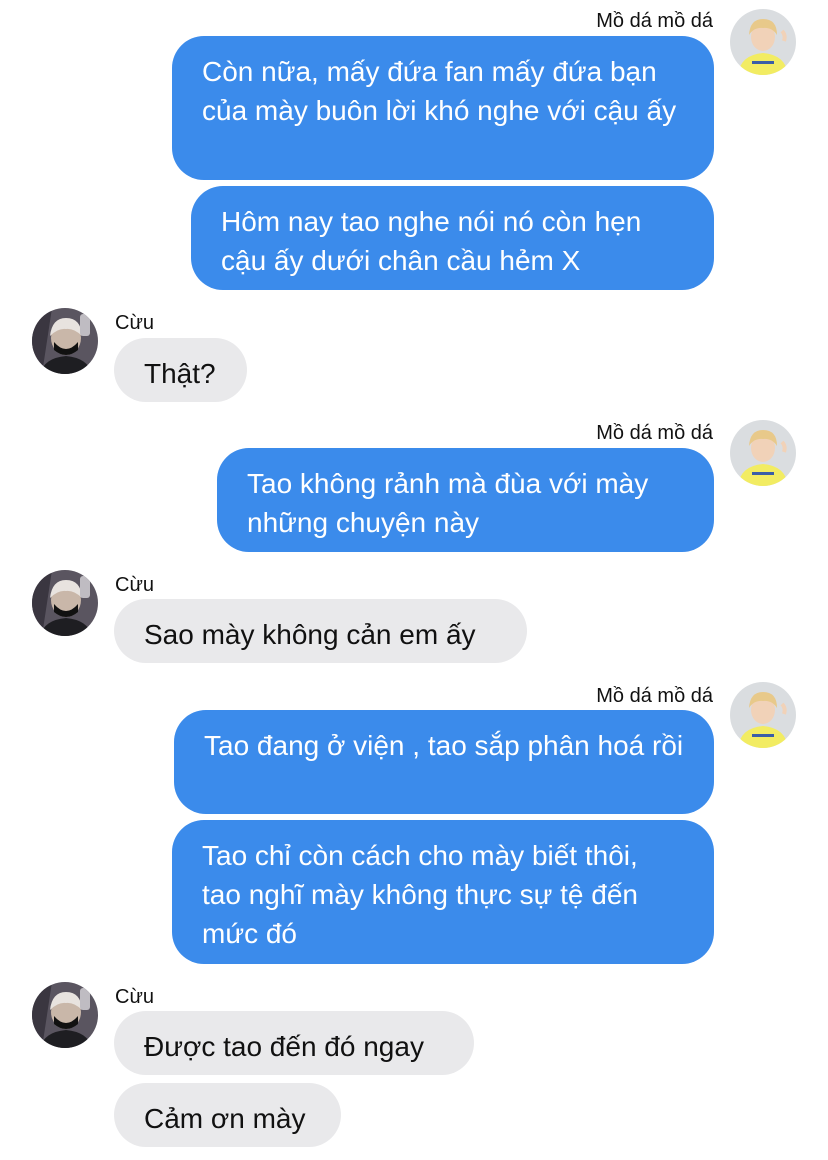  What do you see at coordinates (444, 762) in the screenshot?
I see `message-bubble-outgoing: Tao đang ở viện , tao sắp phân hoá rồi` at bounding box center [444, 762].